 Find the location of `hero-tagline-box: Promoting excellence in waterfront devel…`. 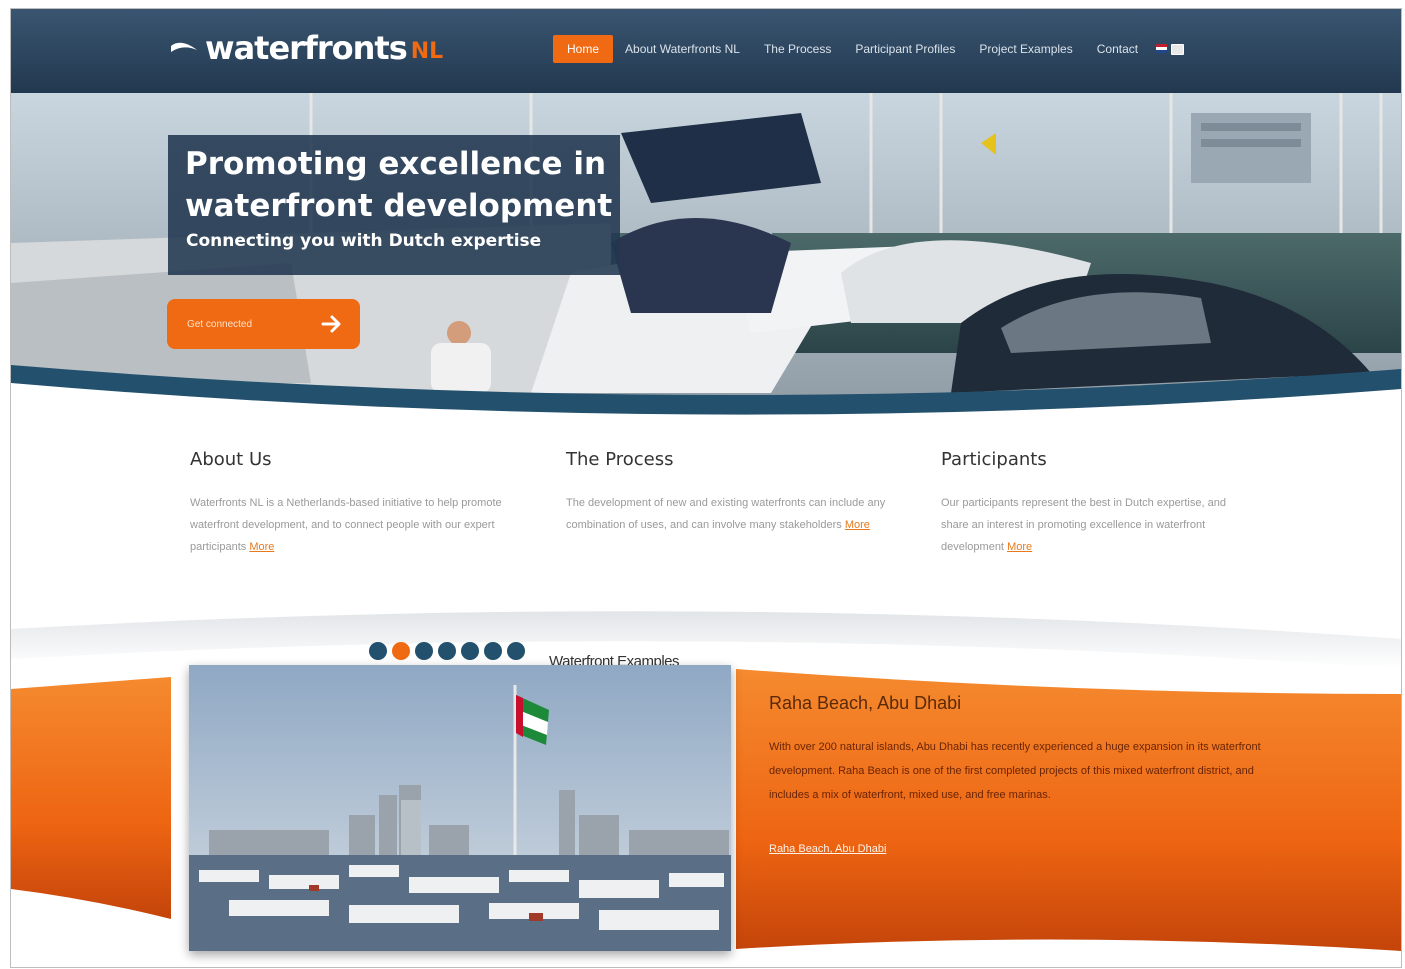

hero-tagline-box: Promoting excellence in waterfront devel… is located at coordinates (394, 205).